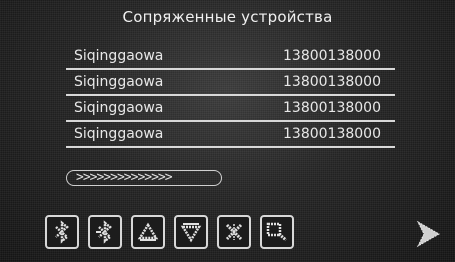 The image size is (455, 262). I want to click on search-icon, so click(276, 232).